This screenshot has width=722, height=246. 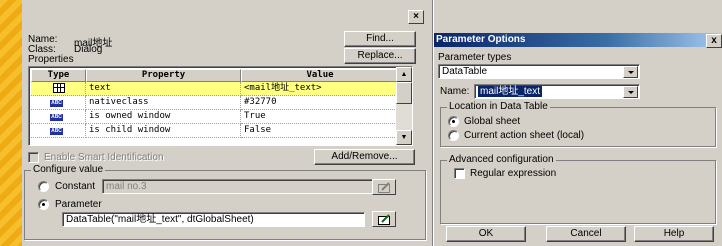 I want to click on table-row: ABC is owned window True, so click(x=215, y=117).